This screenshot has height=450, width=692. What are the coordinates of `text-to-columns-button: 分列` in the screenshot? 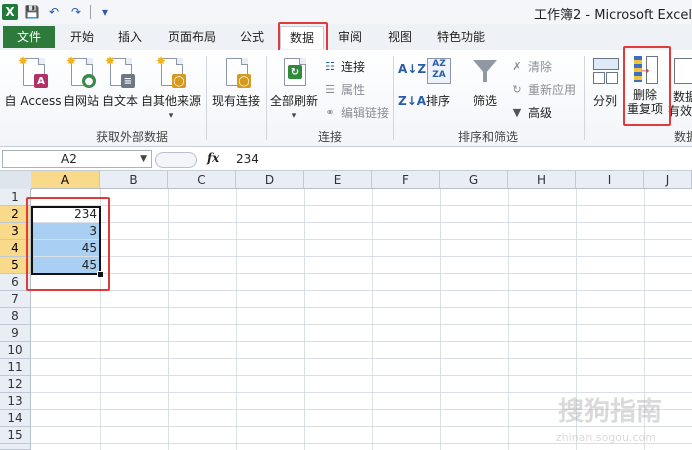 It's located at (605, 82).